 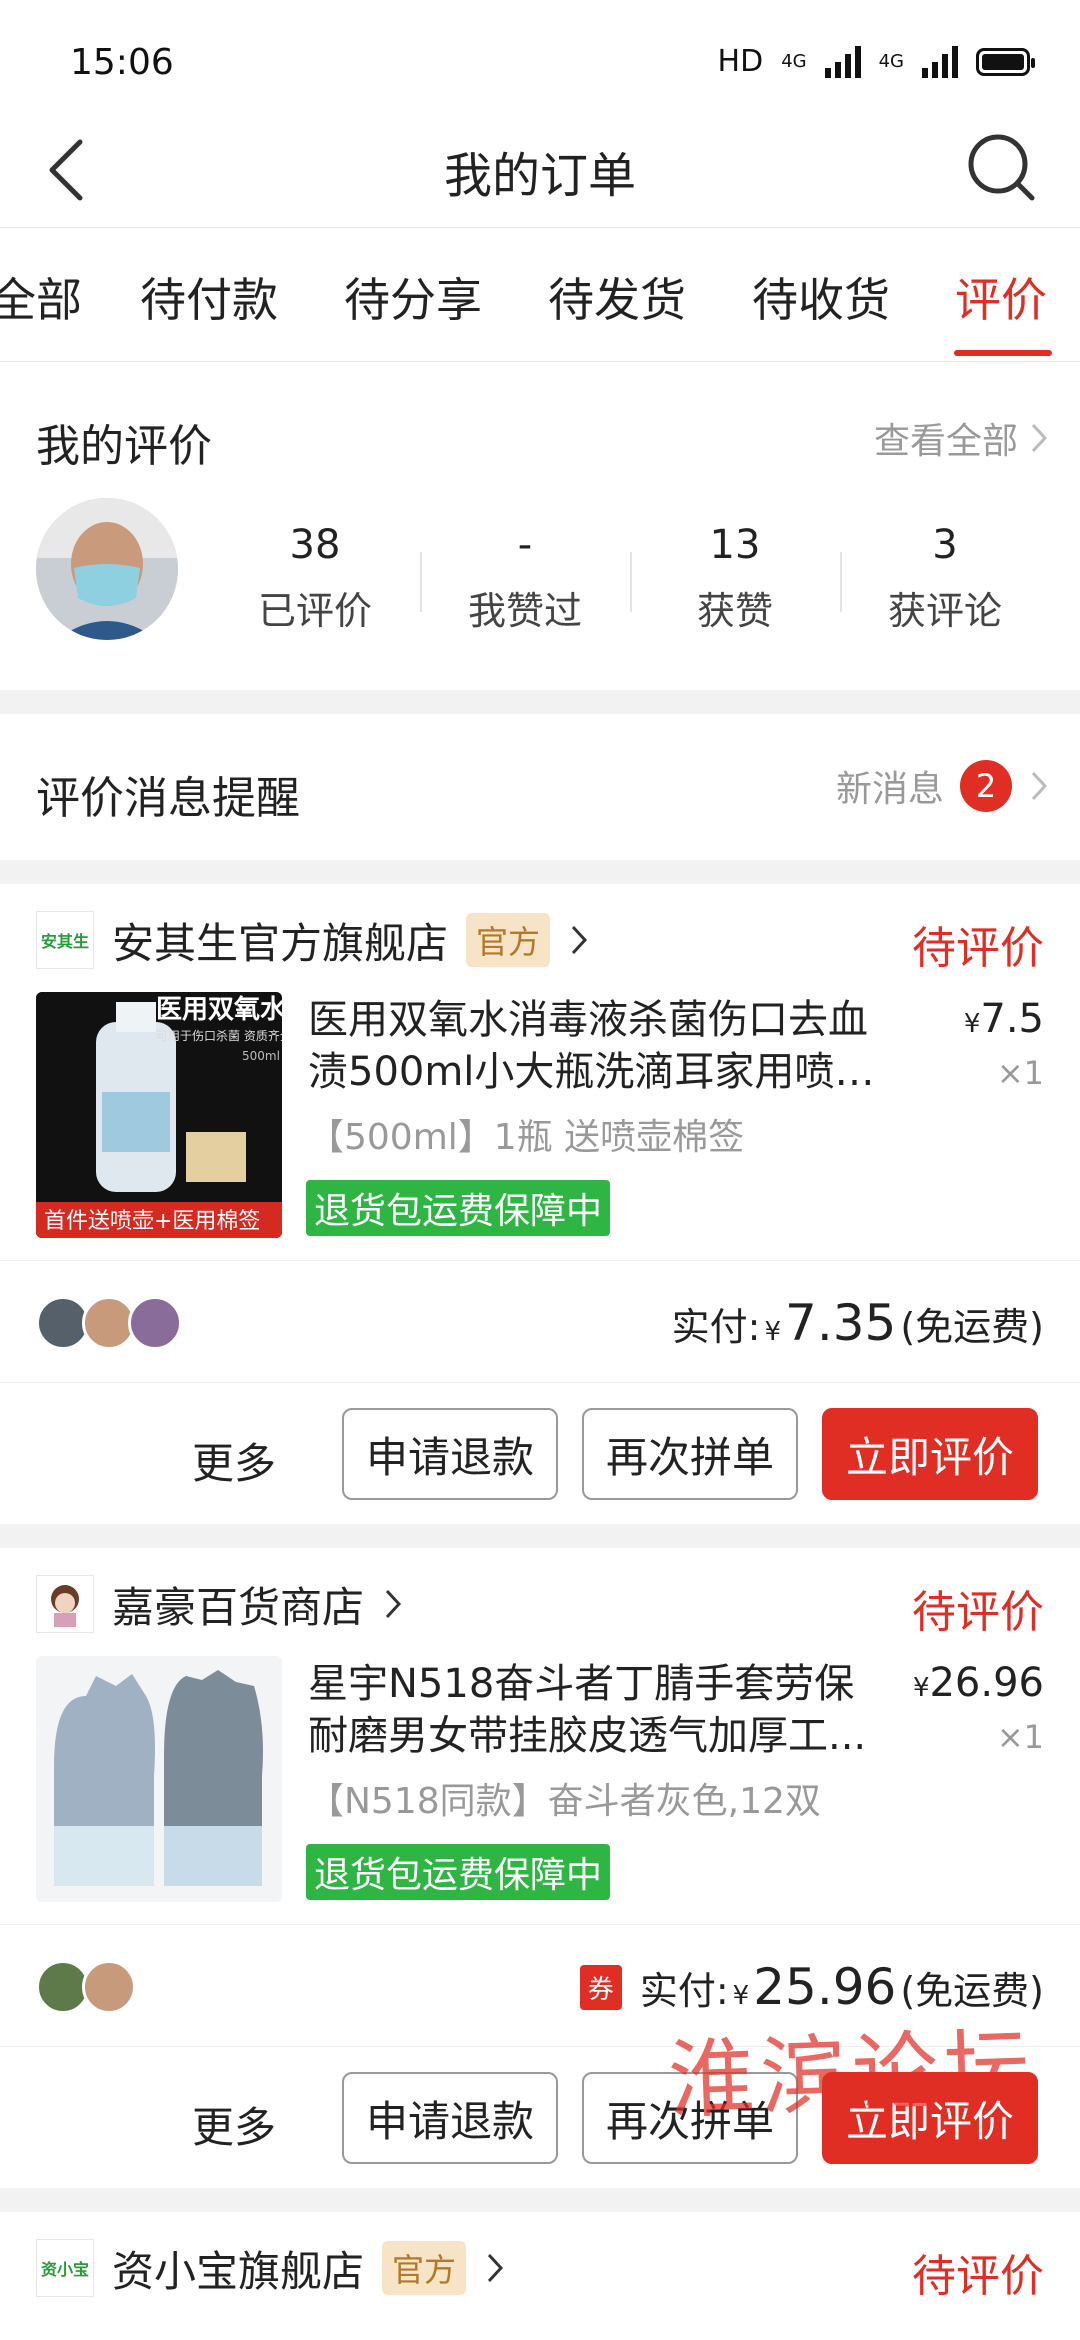 What do you see at coordinates (539, 176) in the screenshot?
I see `page-title: 我的订单` at bounding box center [539, 176].